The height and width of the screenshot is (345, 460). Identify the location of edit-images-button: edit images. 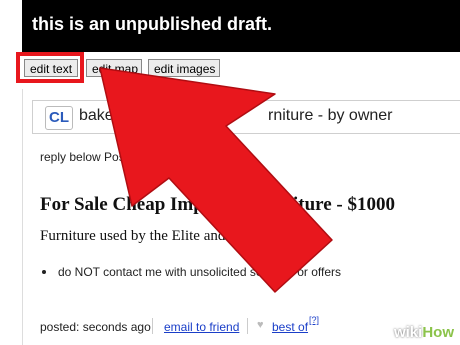
(184, 68).